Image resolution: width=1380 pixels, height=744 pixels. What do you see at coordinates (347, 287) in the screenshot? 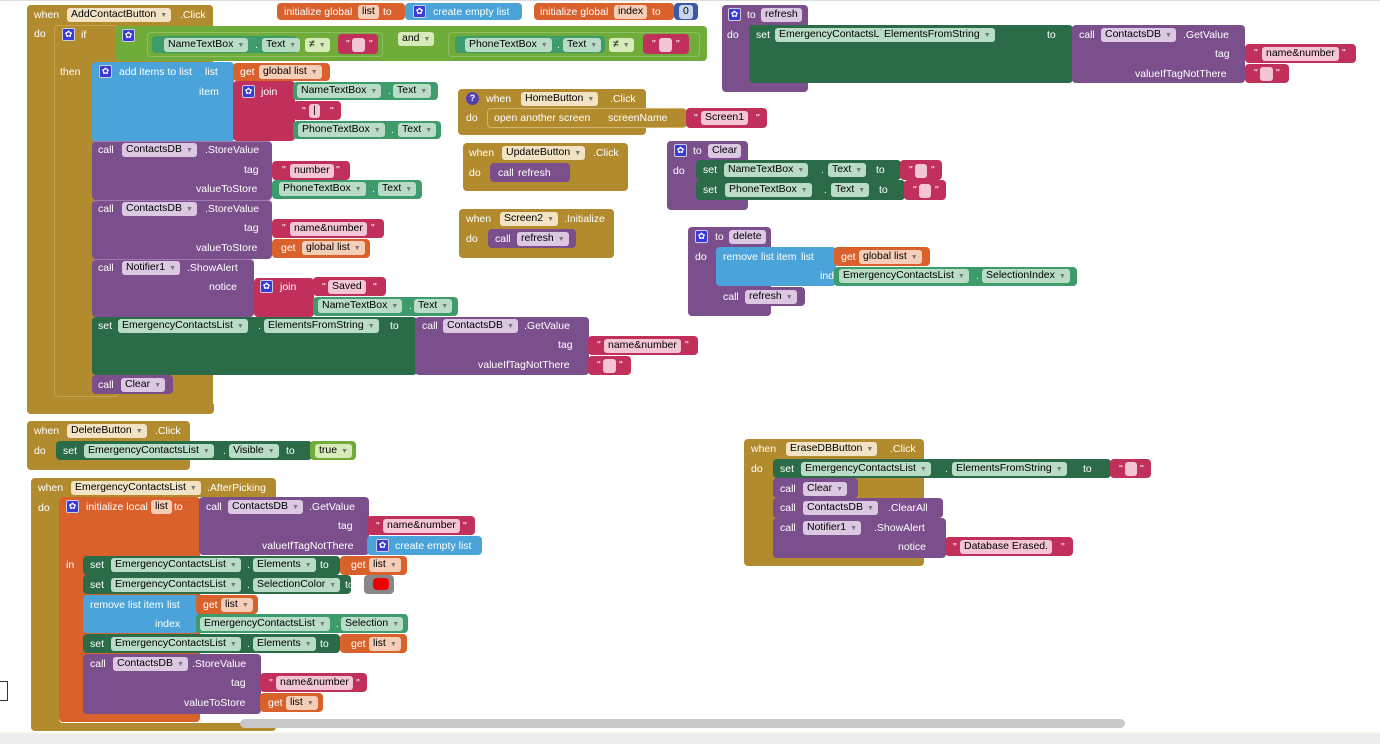
I see `text-value: Saved` at bounding box center [347, 287].